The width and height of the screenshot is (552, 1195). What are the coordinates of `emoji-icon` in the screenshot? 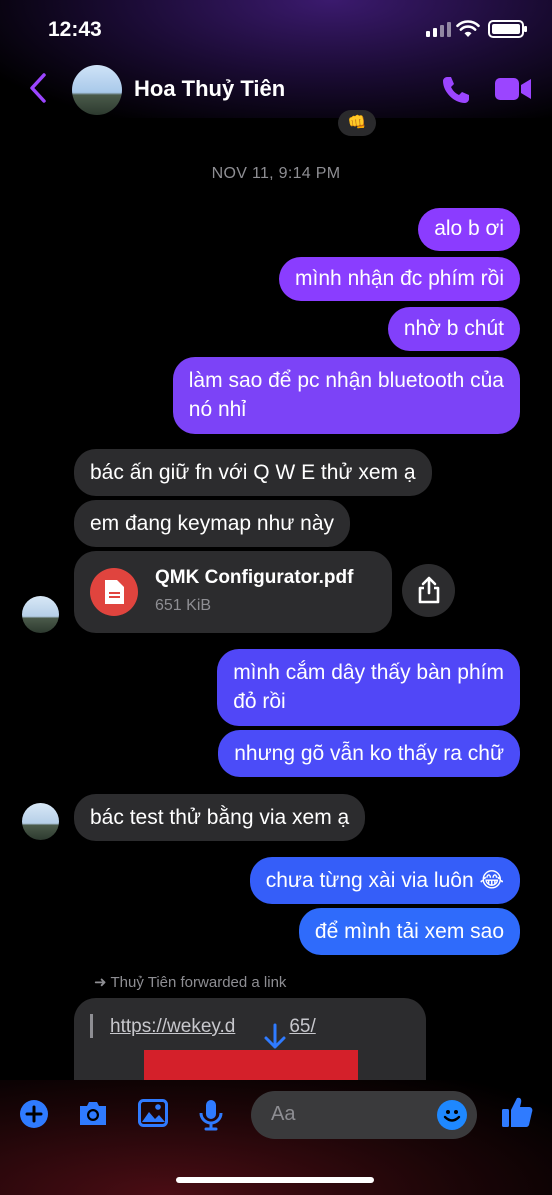 It's located at (452, 1115).